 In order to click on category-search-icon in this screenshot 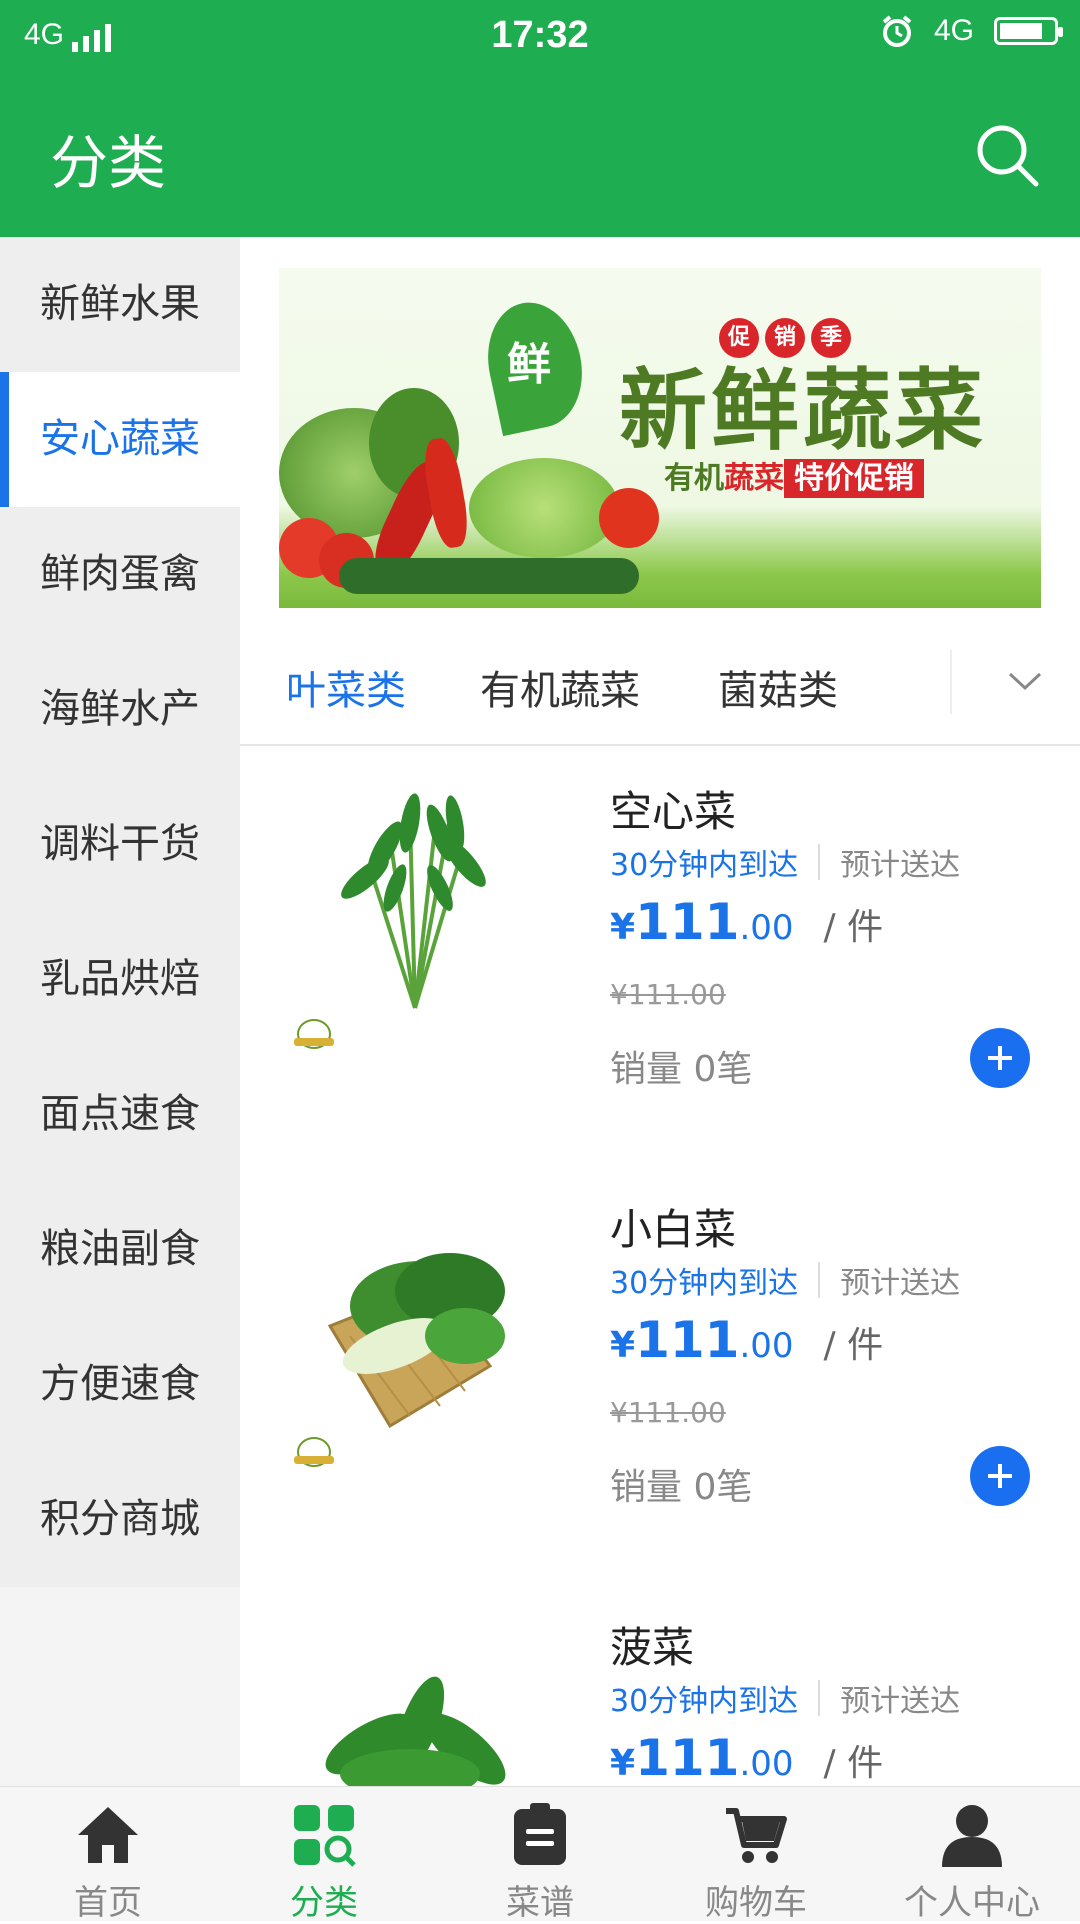, I will do `click(325, 1836)`.